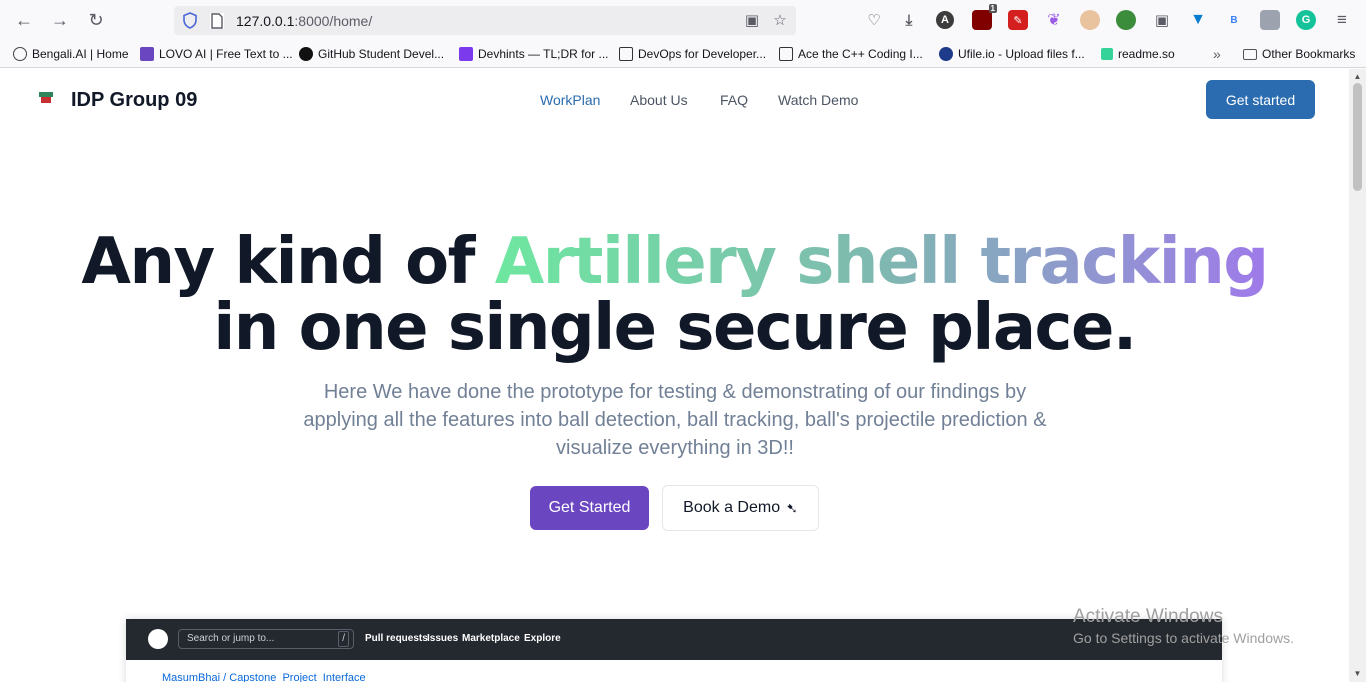 The image size is (1366, 682). Describe the element at coordinates (1148, 616) in the screenshot. I see `watermark-line-1: Activate Windows` at that location.